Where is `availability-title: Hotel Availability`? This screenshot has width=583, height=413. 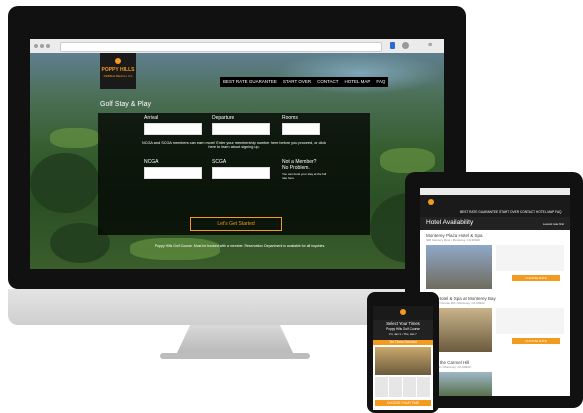 availability-title: Hotel Availability is located at coordinates (450, 222).